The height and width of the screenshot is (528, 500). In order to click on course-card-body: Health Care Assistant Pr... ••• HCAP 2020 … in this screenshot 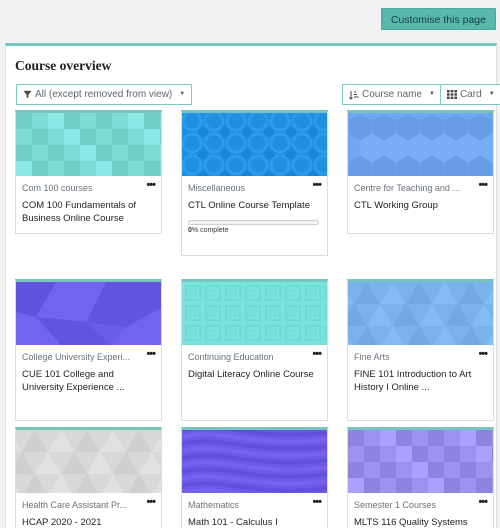, I will do `click(88, 510)`.